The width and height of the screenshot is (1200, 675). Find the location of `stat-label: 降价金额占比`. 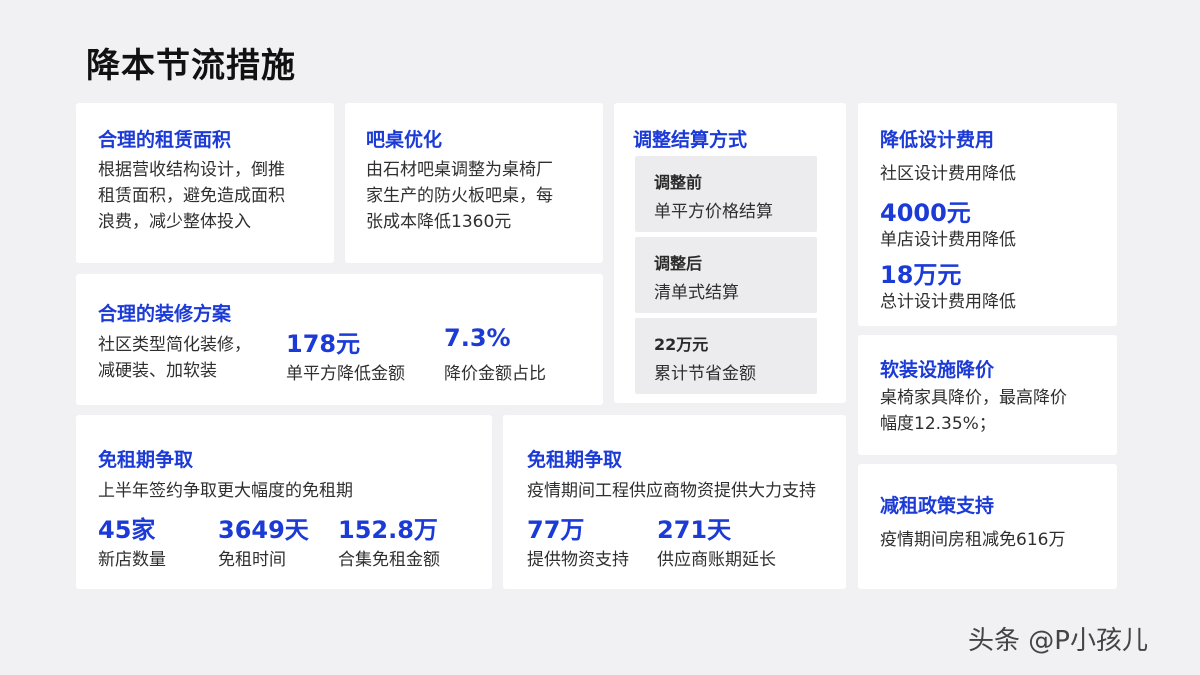

stat-label: 降价金额占比 is located at coordinates (495, 374).